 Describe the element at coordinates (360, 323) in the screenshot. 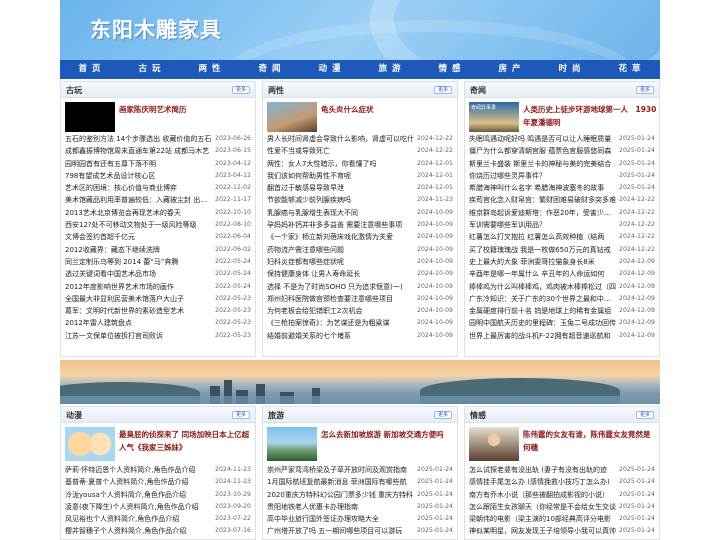

I see `list-item: 《三枪拍案惊奇》：为艺谋还是为粗粱谋 2024-10-09` at that location.